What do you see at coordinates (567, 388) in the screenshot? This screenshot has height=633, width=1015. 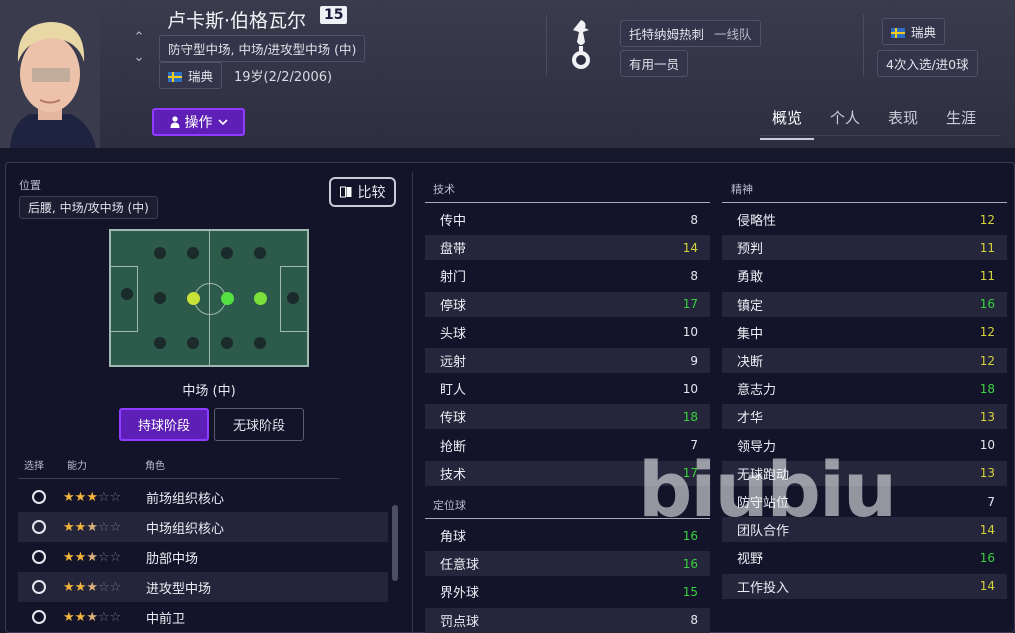 I see `attribute-row: 盯人 10` at bounding box center [567, 388].